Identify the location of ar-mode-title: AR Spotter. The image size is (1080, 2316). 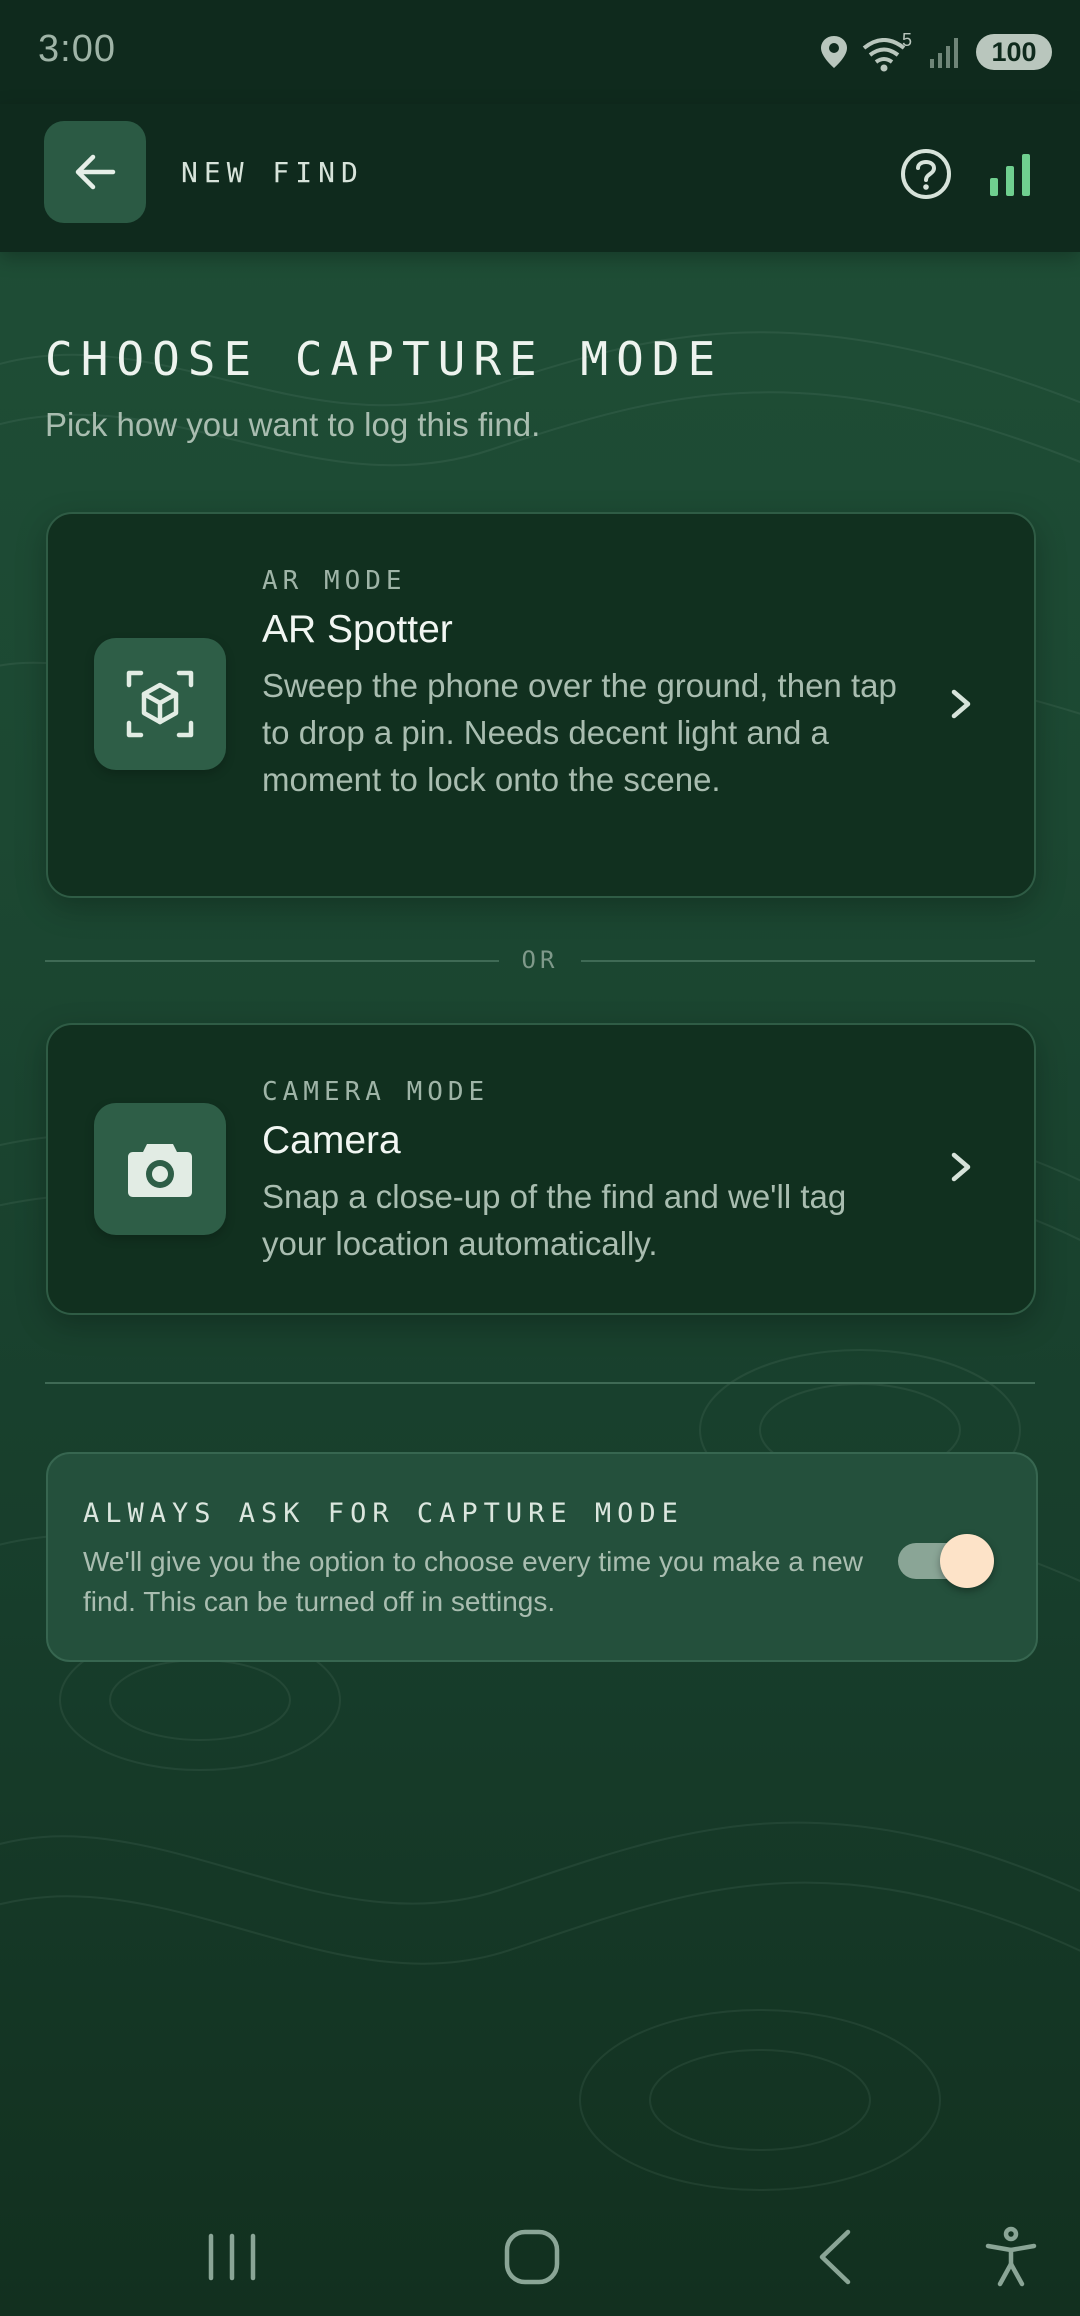
(357, 629).